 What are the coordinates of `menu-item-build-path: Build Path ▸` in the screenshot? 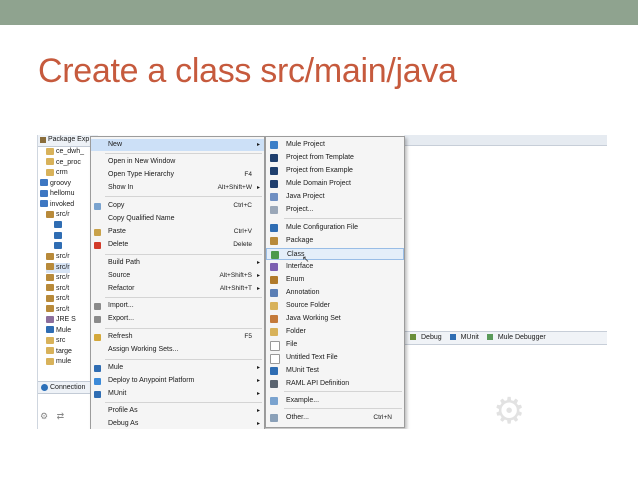 It's located at (177, 263).